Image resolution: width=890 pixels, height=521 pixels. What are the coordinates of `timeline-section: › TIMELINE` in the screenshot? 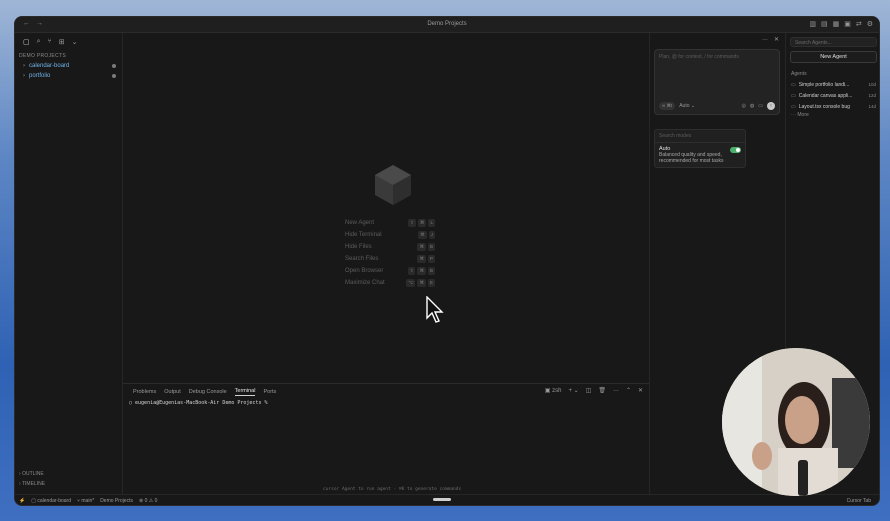 It's located at (68, 485).